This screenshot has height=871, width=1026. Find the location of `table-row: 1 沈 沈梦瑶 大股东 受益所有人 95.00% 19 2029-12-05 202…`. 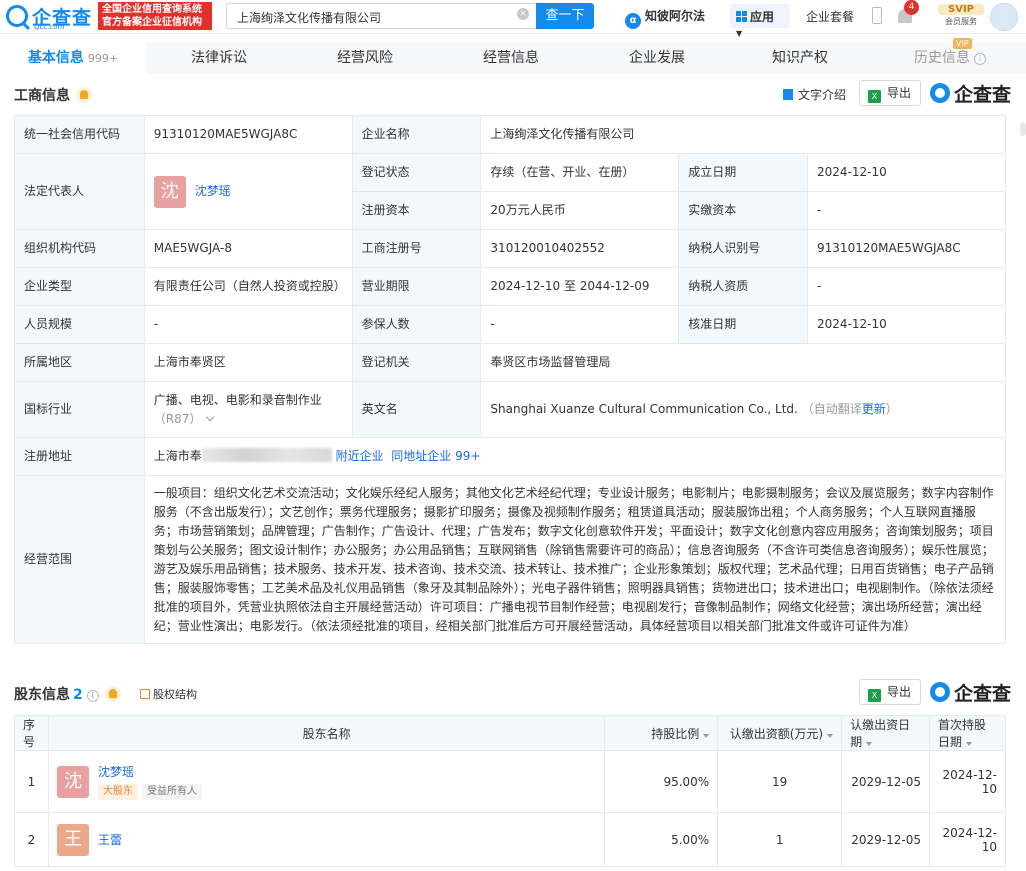

table-row: 1 沈 沈梦瑶 大股东 受益所有人 95.00% 19 2029-12-05 202… is located at coordinates (510, 781).